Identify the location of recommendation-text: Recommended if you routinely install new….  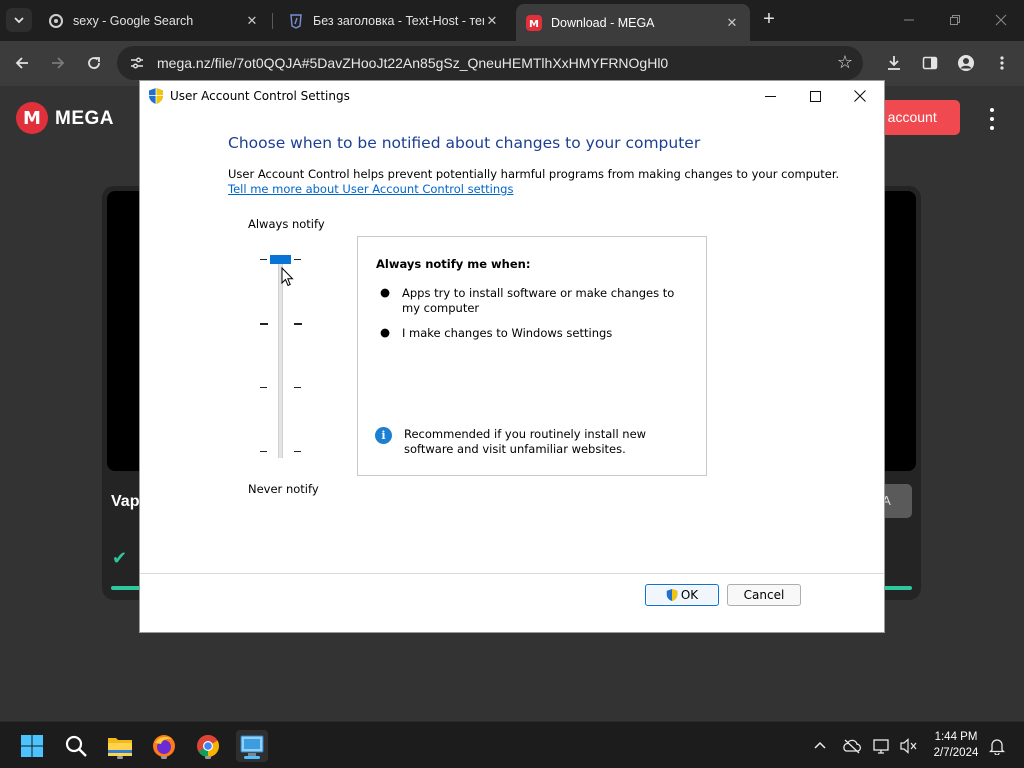
(525, 441).